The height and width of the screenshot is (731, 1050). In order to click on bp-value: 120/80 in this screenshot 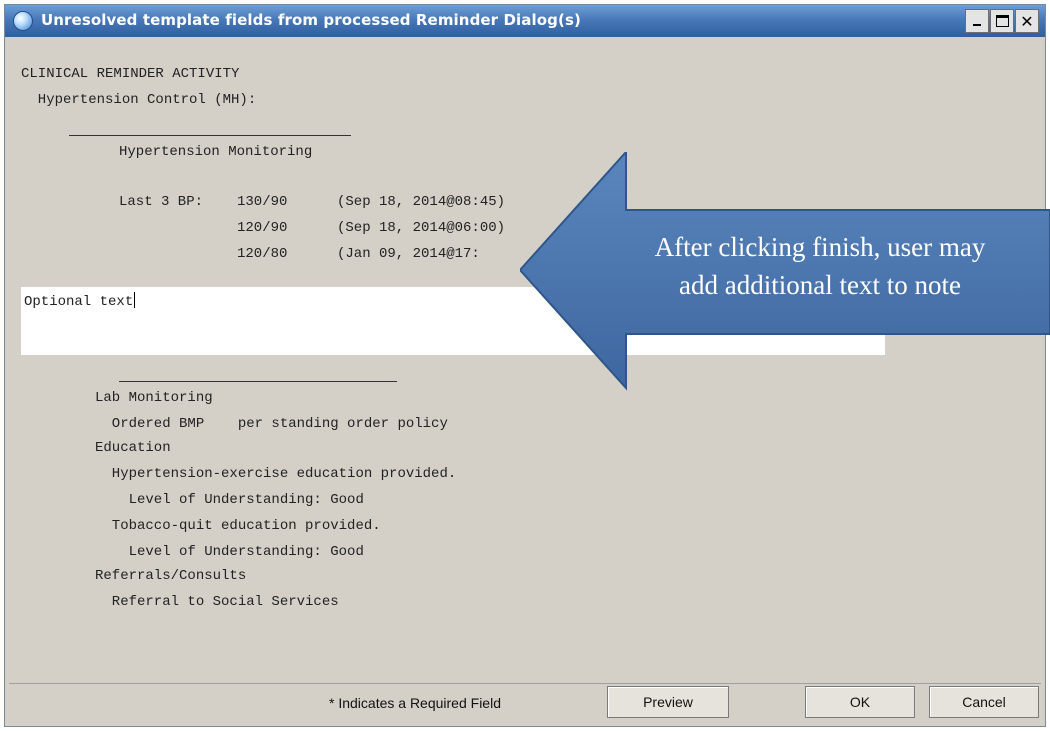, I will do `click(262, 254)`.